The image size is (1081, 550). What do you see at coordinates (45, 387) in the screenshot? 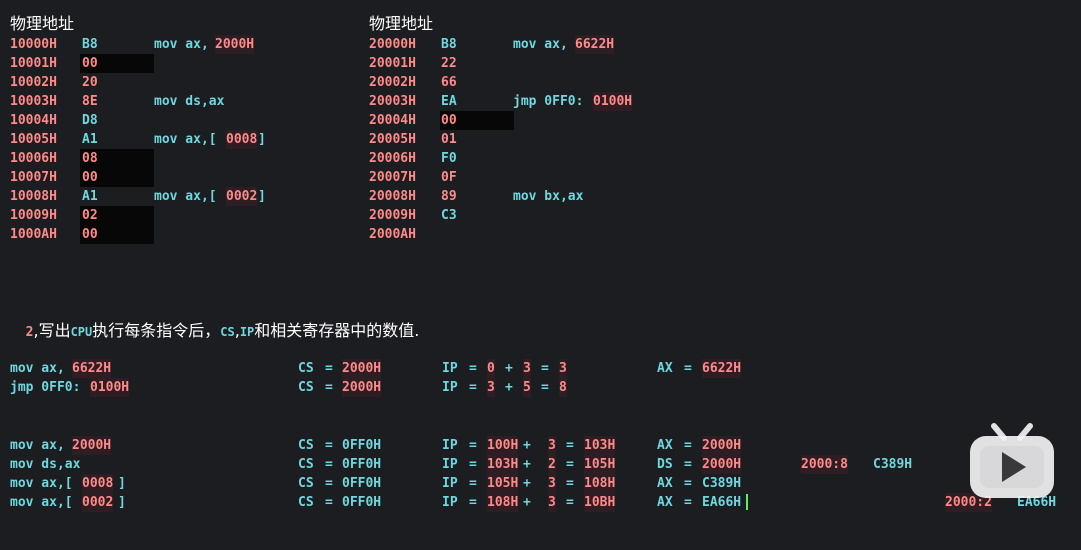
I see `answer-instruction: jmp 0FF0:` at bounding box center [45, 387].